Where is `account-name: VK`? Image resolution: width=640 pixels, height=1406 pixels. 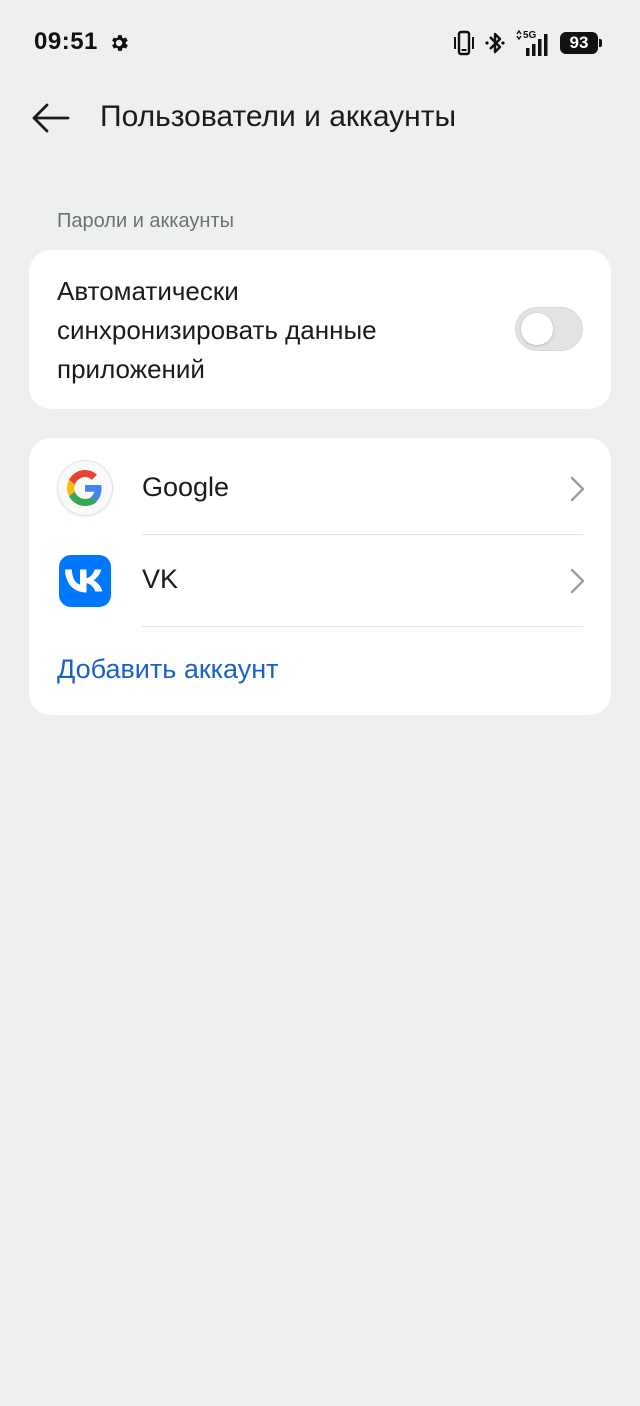 account-name: VK is located at coordinates (160, 579).